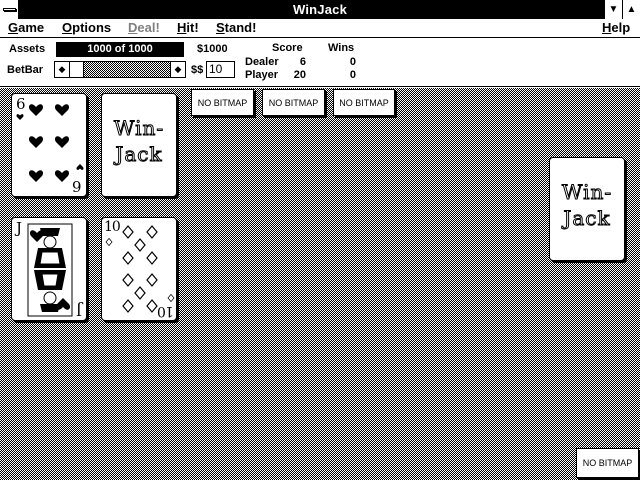 The height and width of the screenshot is (480, 640). I want to click on assets-display: 1000 of 1000, so click(120, 49).